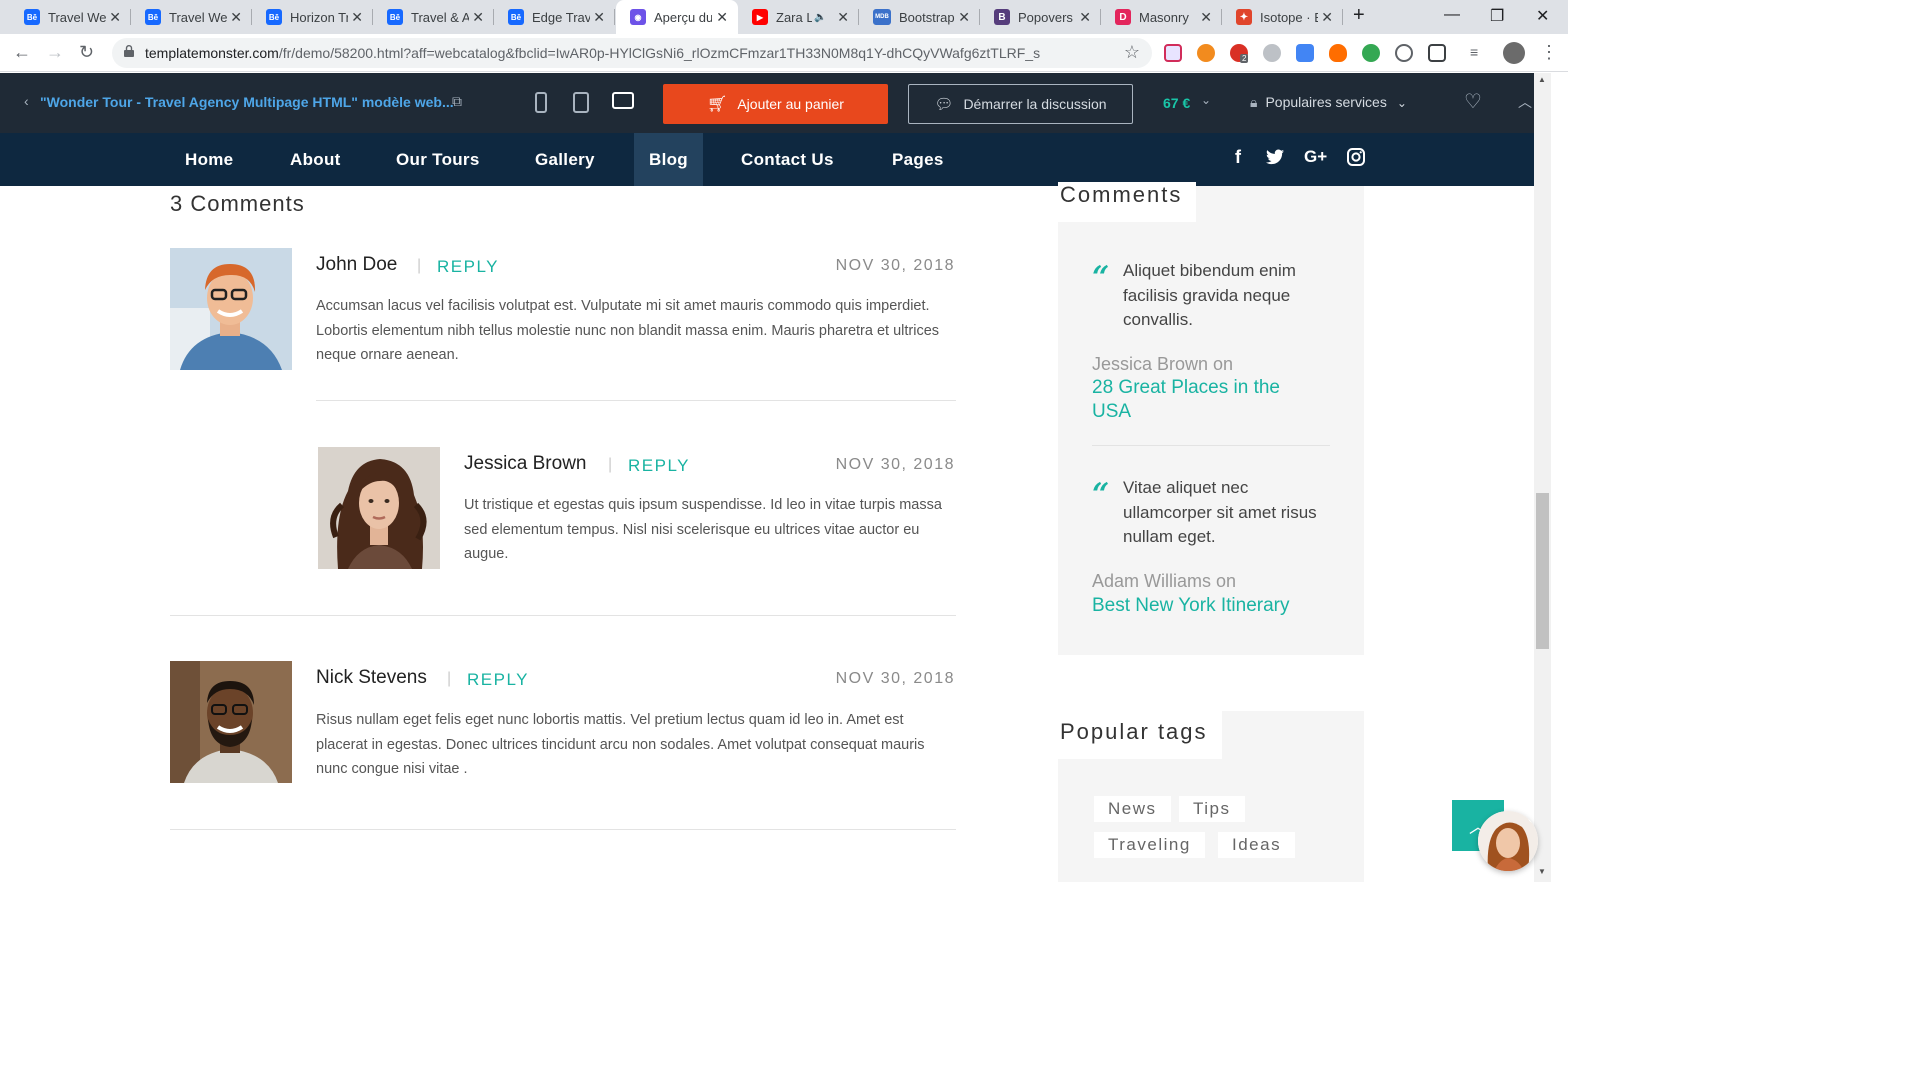 This screenshot has height=1080, width=1920. I want to click on nav-home: Home, so click(209, 159).